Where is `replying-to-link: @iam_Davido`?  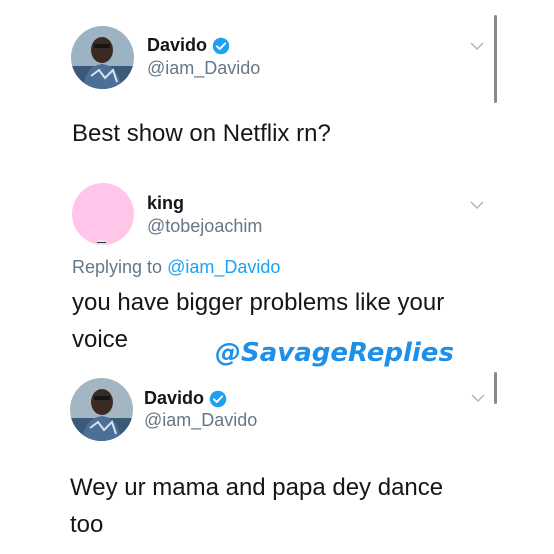 replying-to-link: @iam_Davido is located at coordinates (223, 267).